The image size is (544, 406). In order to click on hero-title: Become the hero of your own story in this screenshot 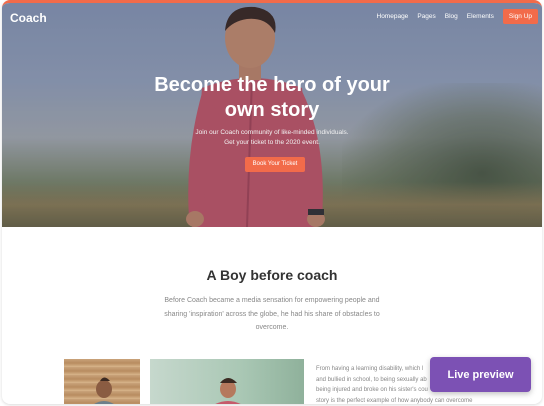, I will do `click(272, 98)`.